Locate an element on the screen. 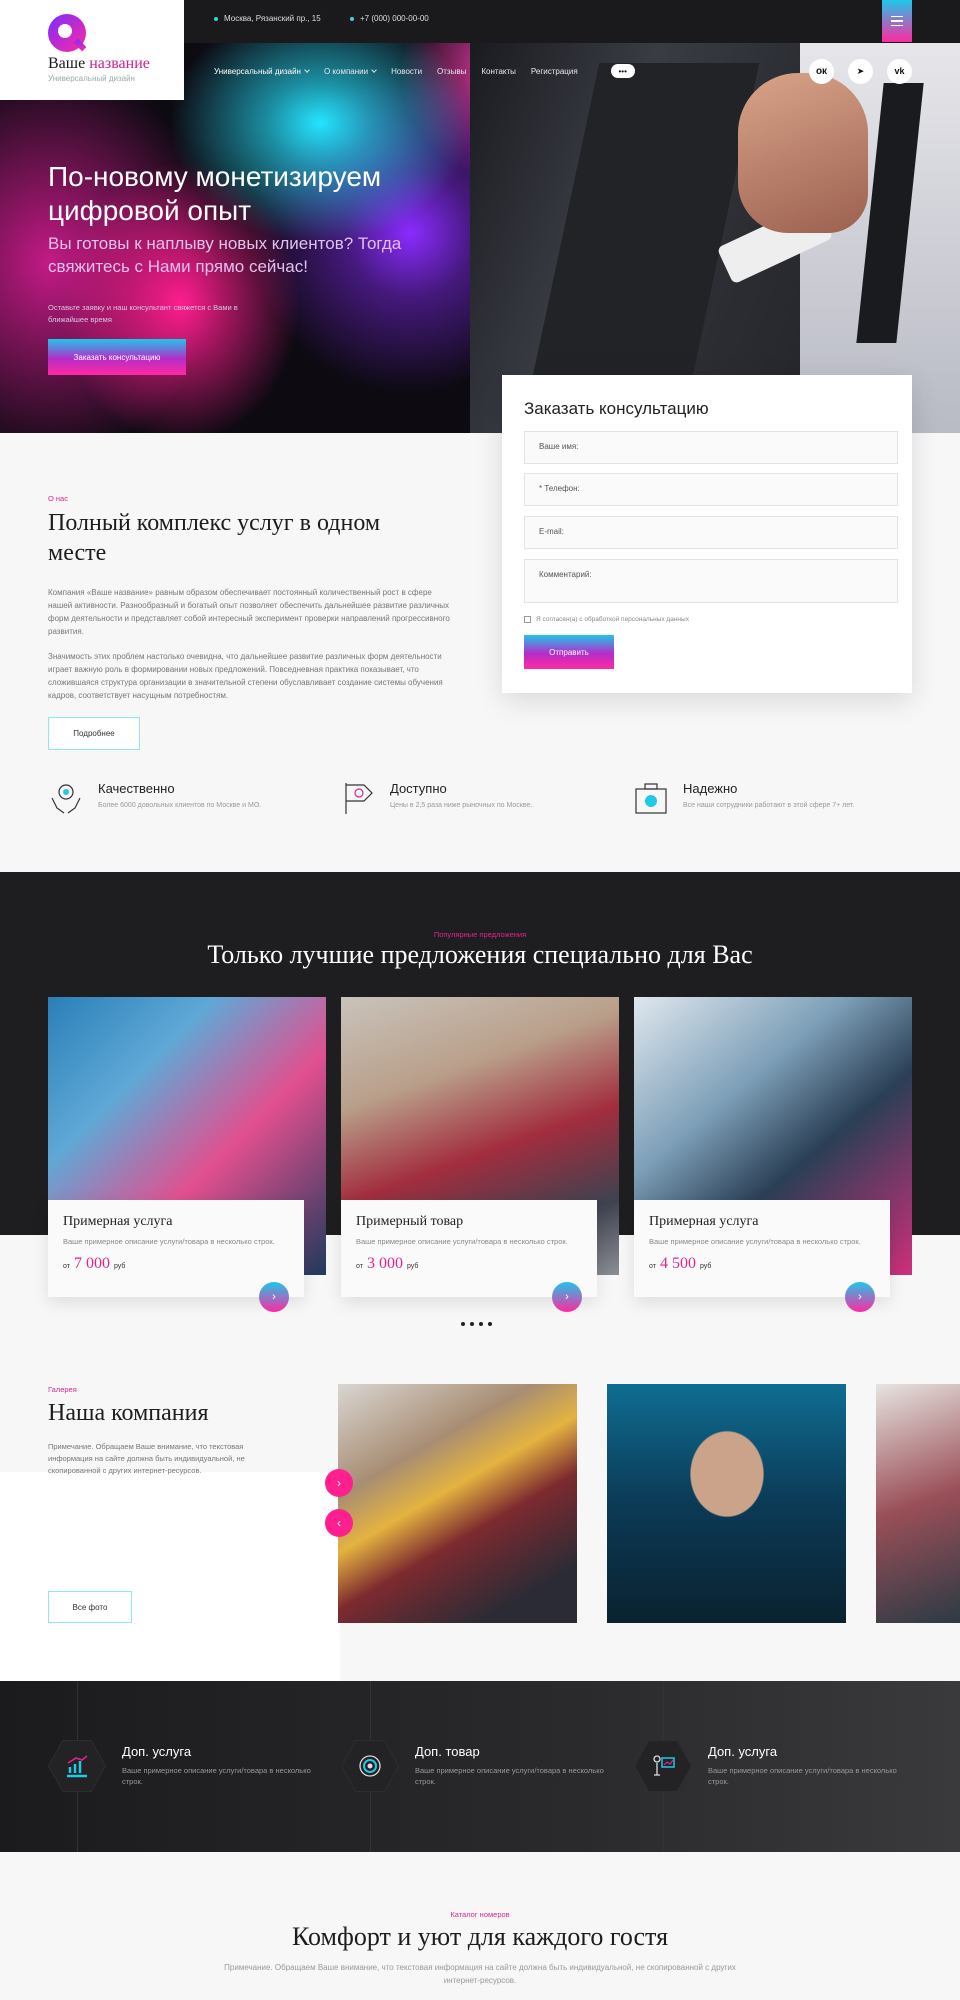  address-text: Москва, Рязанский пр., 15 is located at coordinates (272, 18).